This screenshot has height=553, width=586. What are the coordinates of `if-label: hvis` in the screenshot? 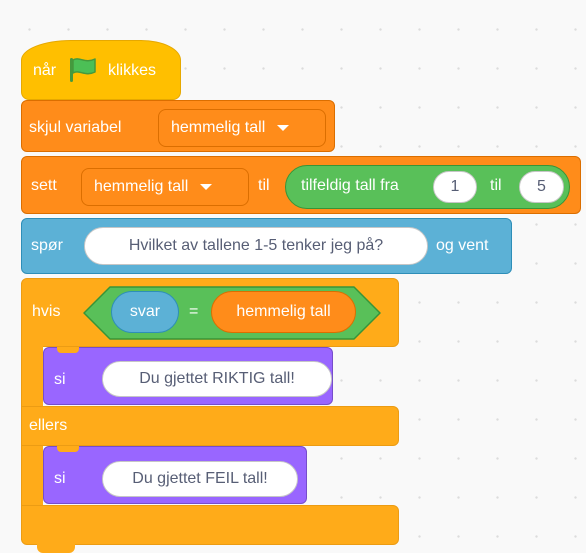 It's located at (46, 311).